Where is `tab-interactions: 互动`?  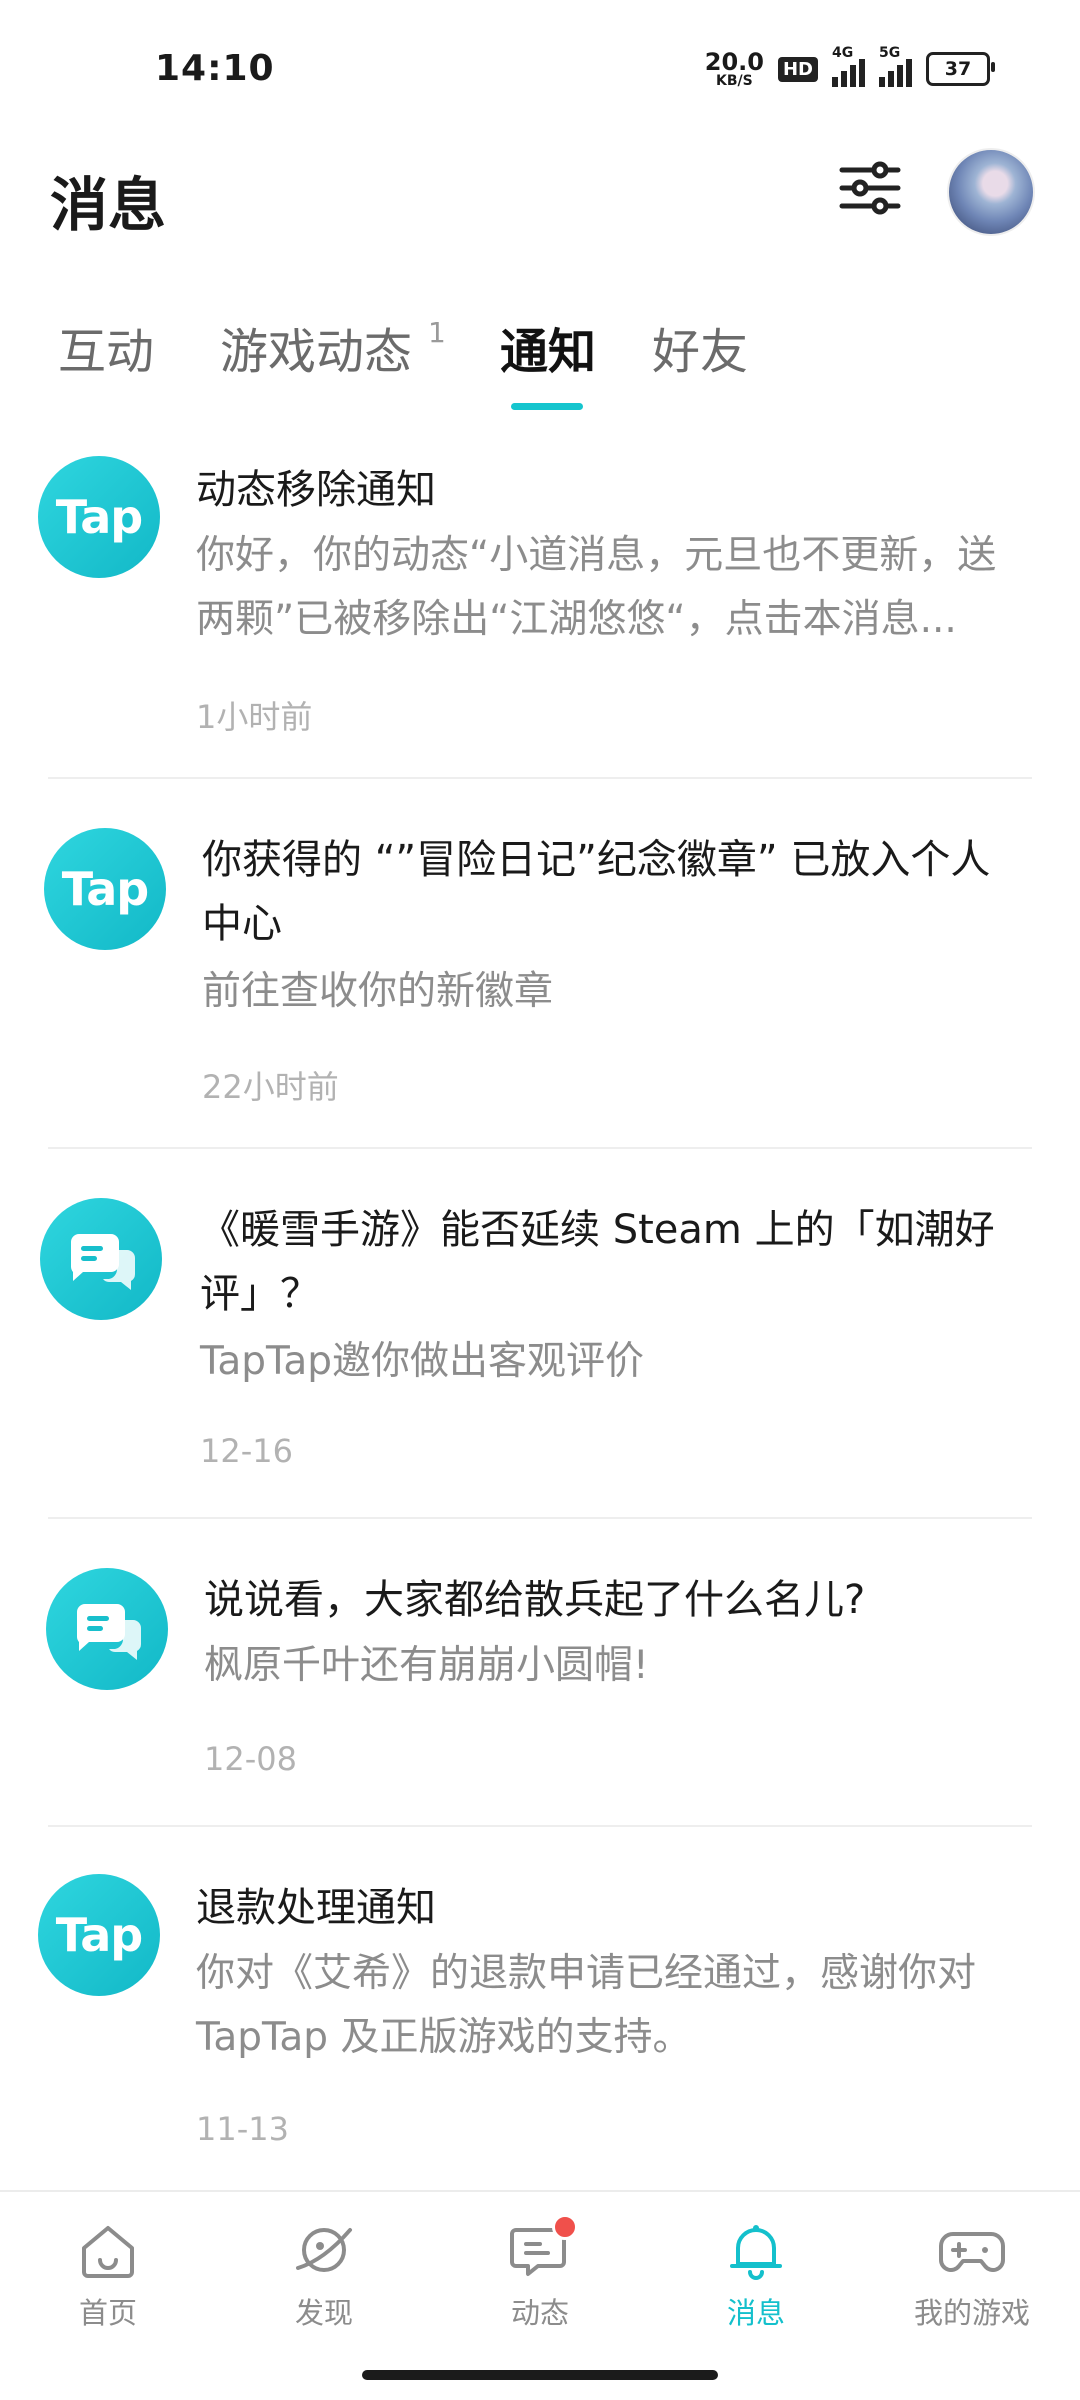
tab-interactions: 互动 is located at coordinates (106, 347).